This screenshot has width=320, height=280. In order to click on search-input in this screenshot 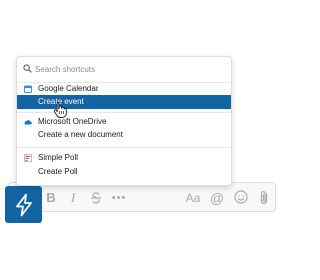, I will do `click(130, 69)`.